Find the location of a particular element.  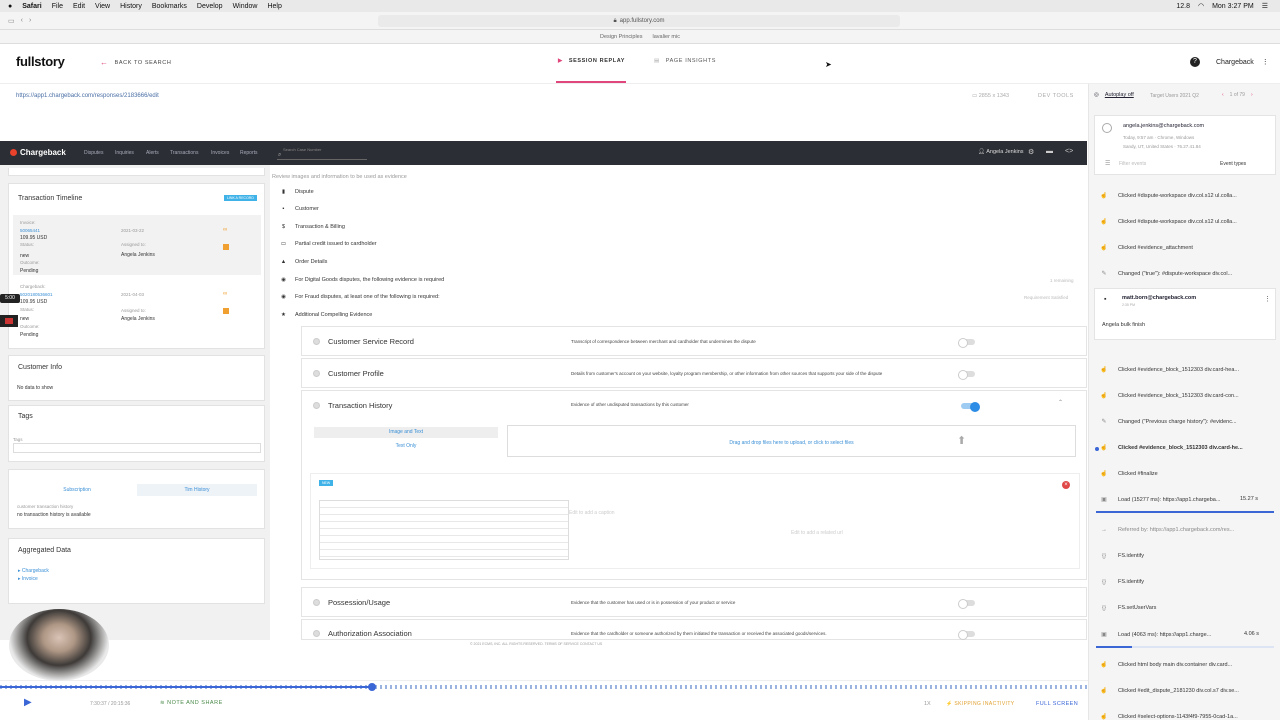

event-types-button: Event types is located at coordinates (1233, 164).